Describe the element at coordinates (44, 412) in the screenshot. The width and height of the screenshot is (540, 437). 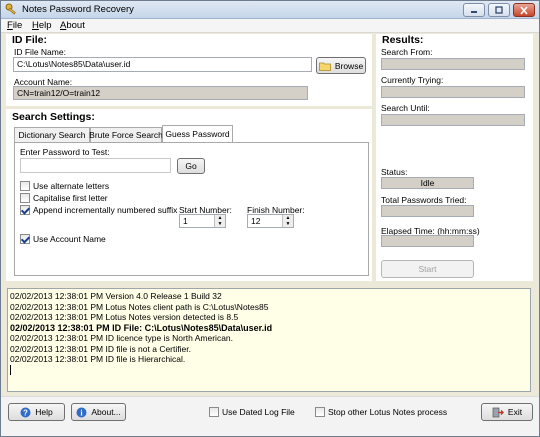
I see `help-label: Help` at that location.